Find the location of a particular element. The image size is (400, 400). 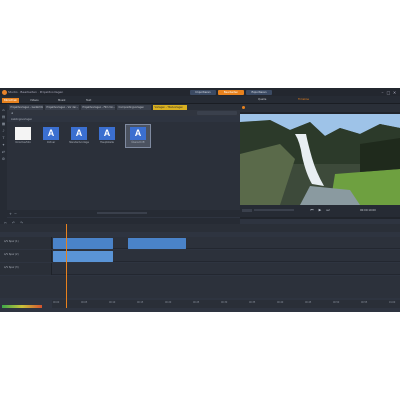

left-toolbar: ⌂ ▤ ▦ ♪ T ✦ ⇄ ⚙ is located at coordinates (3, 161).